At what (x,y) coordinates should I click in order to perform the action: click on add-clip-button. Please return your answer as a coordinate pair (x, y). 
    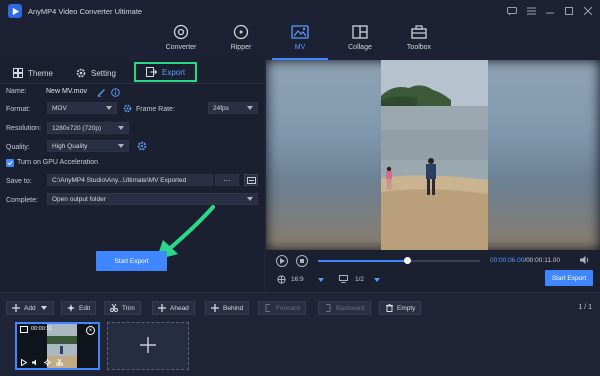
    Looking at the image, I should click on (148, 346).